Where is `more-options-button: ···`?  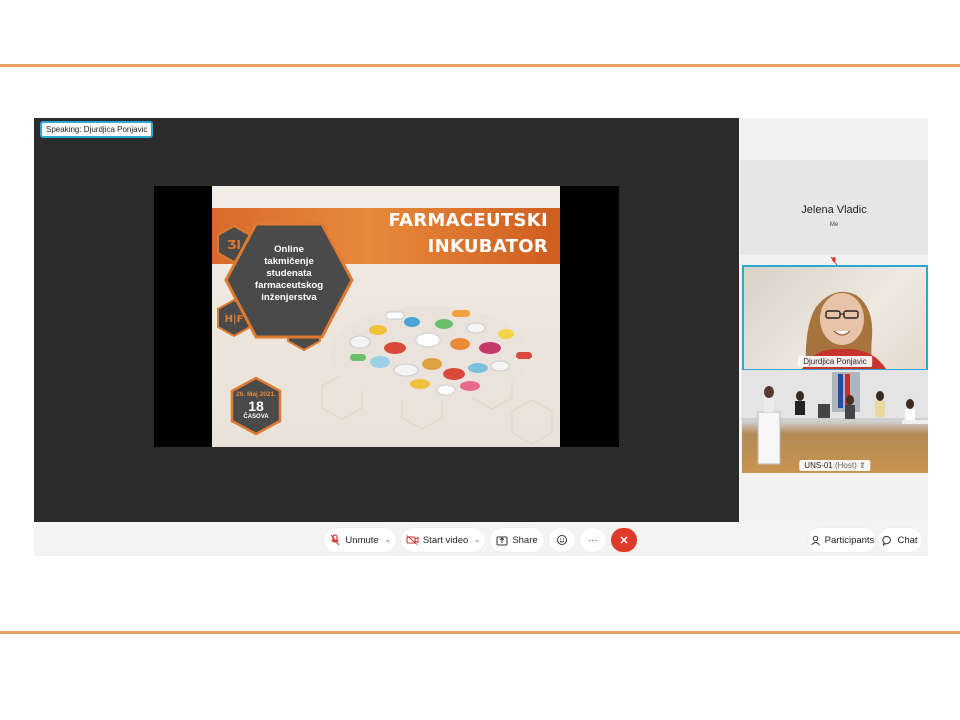 more-options-button: ··· is located at coordinates (593, 540).